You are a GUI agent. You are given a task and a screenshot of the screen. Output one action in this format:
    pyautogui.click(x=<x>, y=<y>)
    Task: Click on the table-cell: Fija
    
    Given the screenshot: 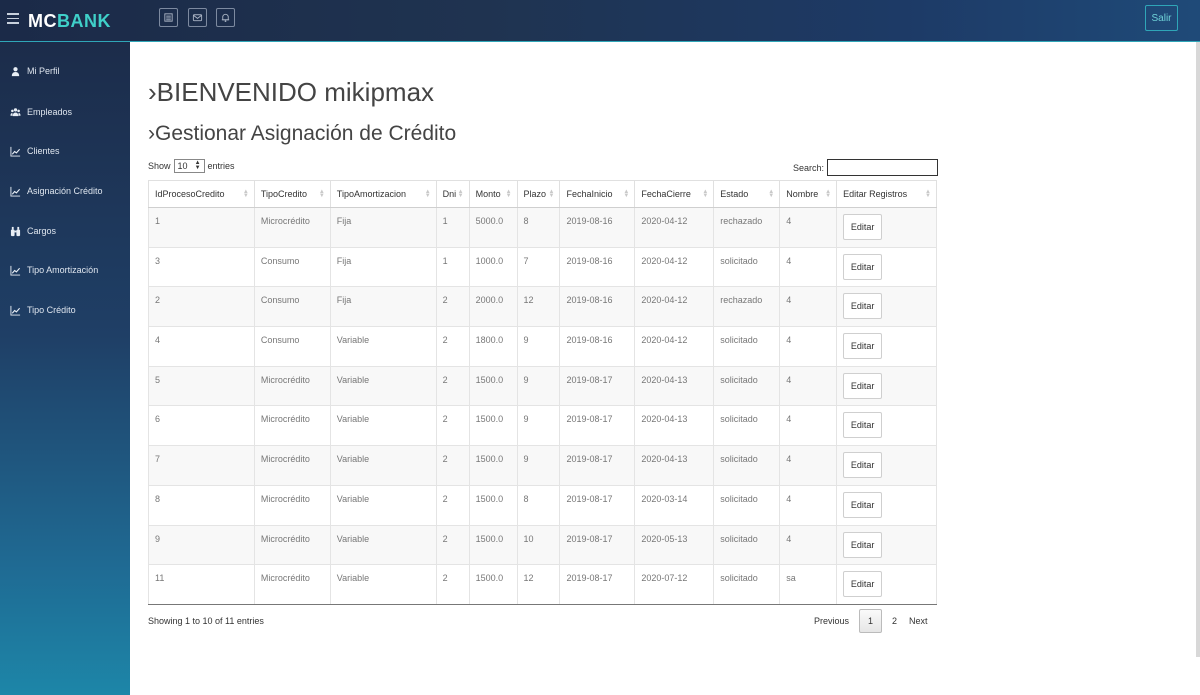 What is the action you would take?
    pyautogui.click(x=383, y=227)
    